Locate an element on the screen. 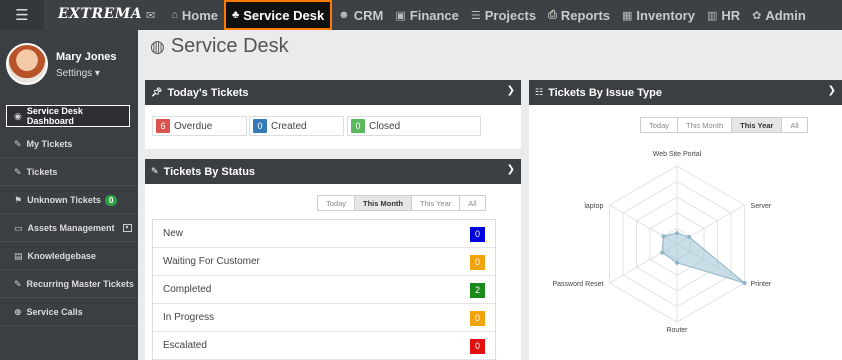 The width and height of the screenshot is (842, 360). sidebar-item-label: Service Desk Dashboard is located at coordinates (54, 116).